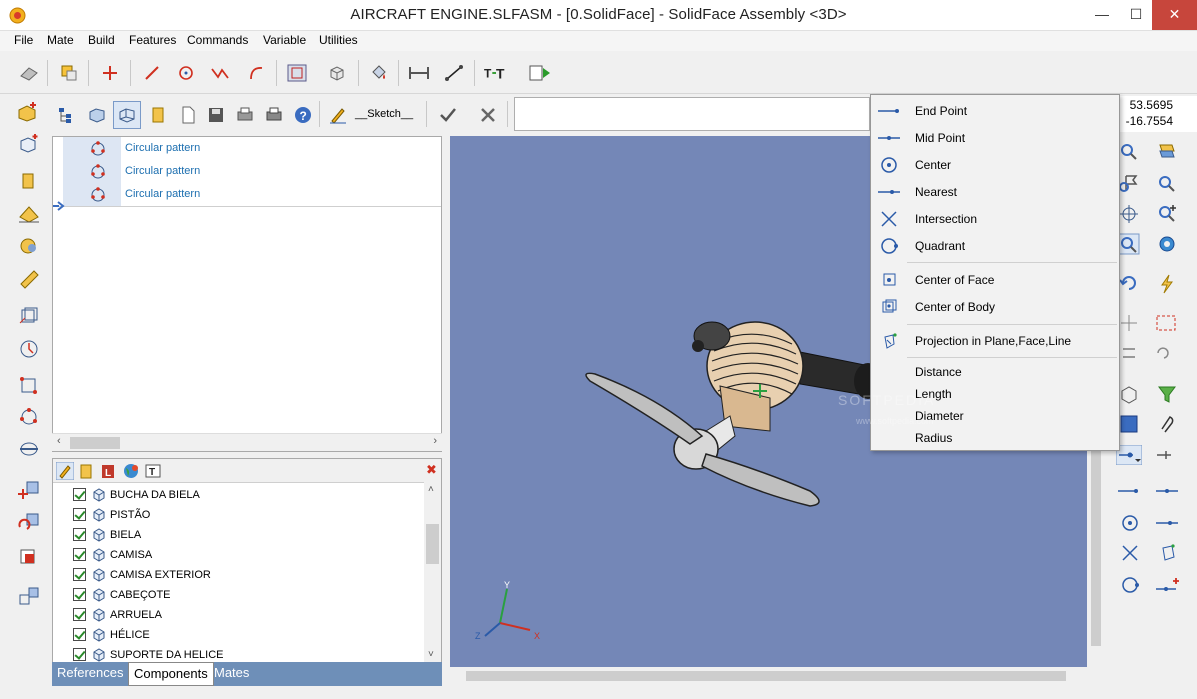 This screenshot has height=699, width=1197. Describe the element at coordinates (1167, 424) in the screenshot. I see `clip-icon` at that location.